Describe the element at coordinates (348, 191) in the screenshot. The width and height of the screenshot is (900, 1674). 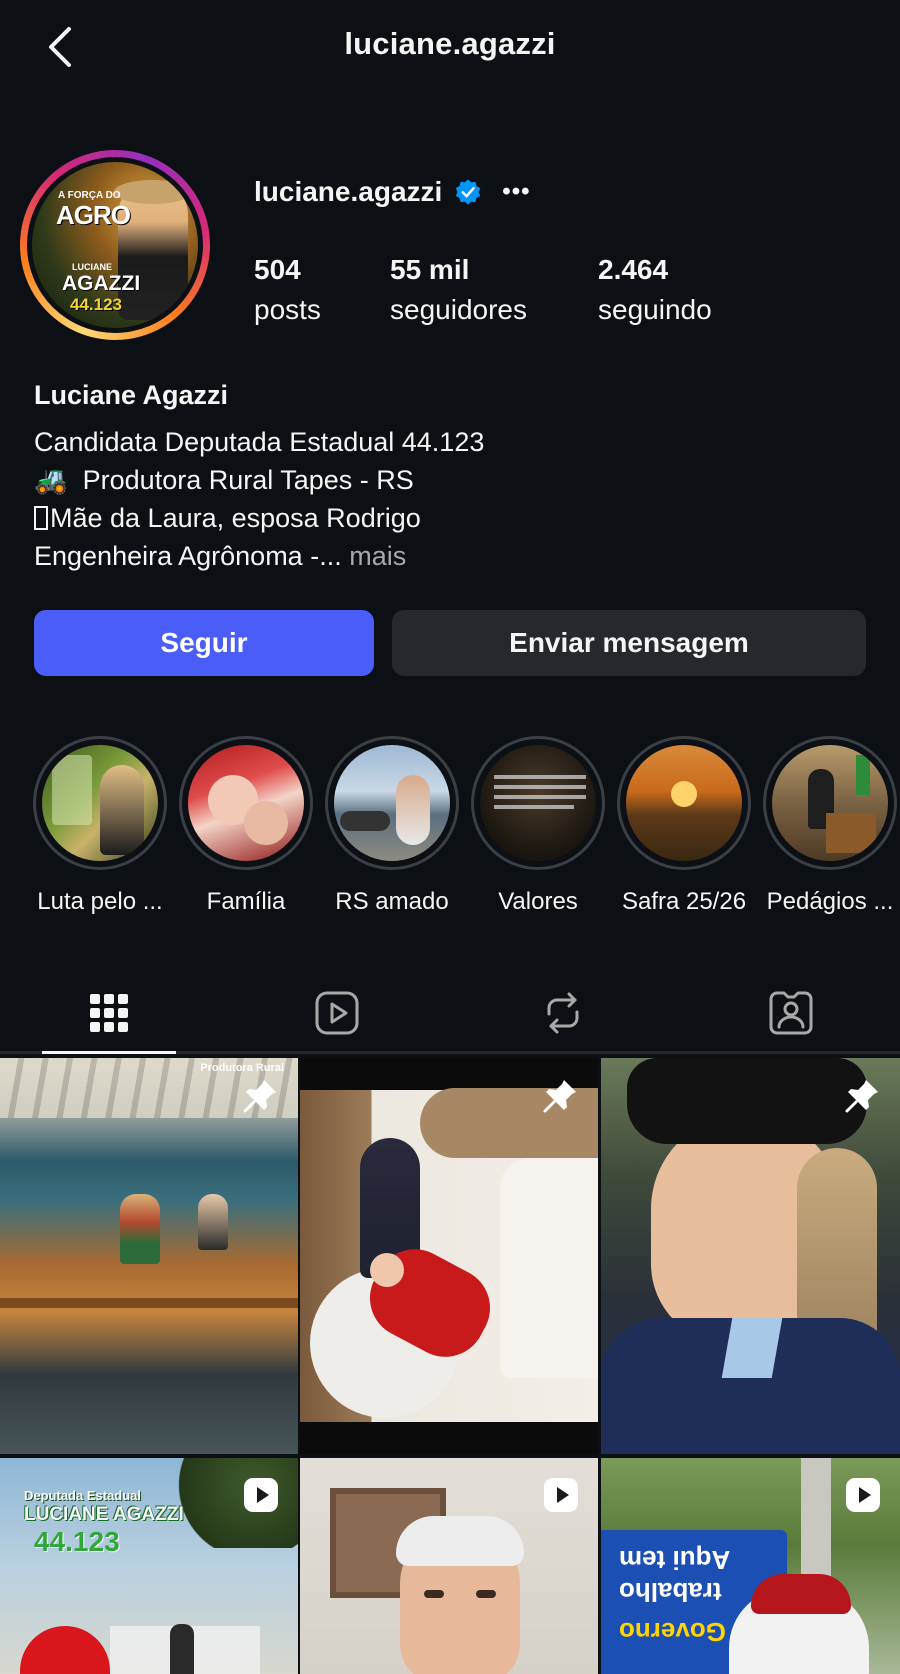
I see `profile-username: luciane.agazzi` at that location.